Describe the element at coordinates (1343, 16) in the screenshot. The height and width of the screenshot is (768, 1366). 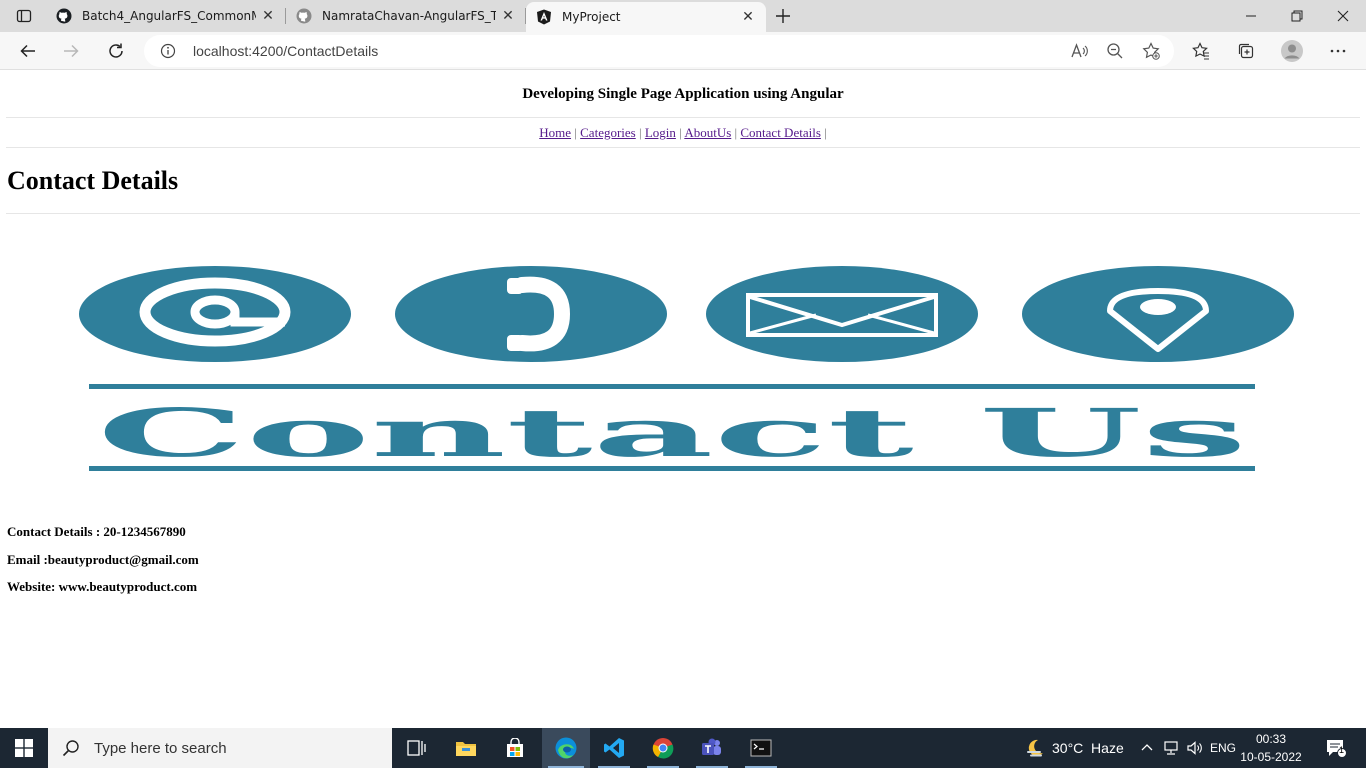
I see `close-window-icon` at that location.